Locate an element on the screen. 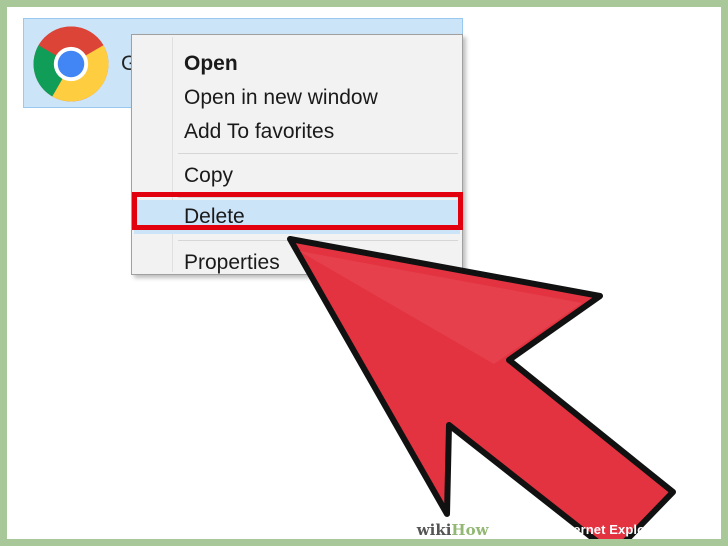 This screenshot has width=728, height=546. wikihow-logo: wikiHow is located at coordinates (452, 529).